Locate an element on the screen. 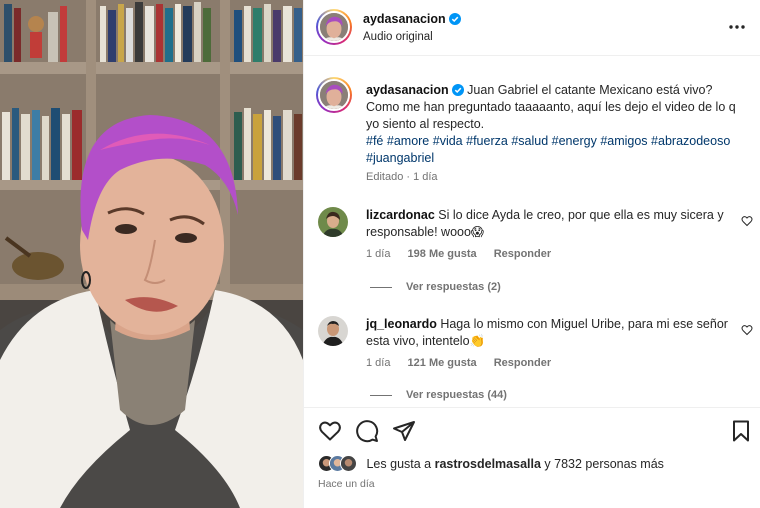 The image size is (760, 508). hashtag-link: #fé is located at coordinates (374, 141).